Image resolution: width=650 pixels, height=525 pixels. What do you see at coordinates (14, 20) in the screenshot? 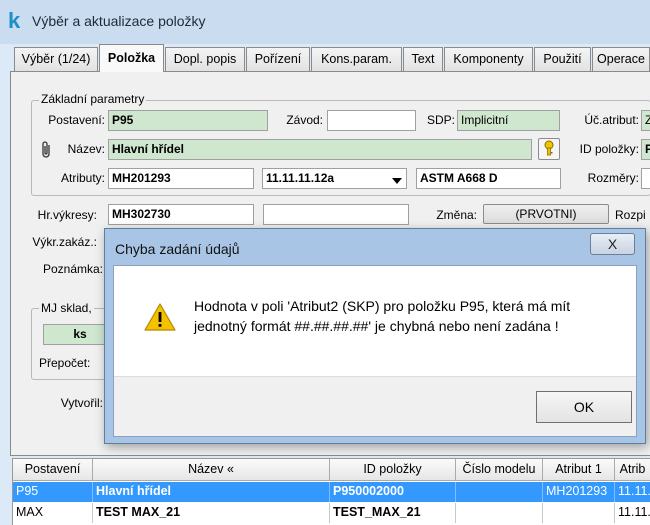
I see `app-icon: k` at bounding box center [14, 20].